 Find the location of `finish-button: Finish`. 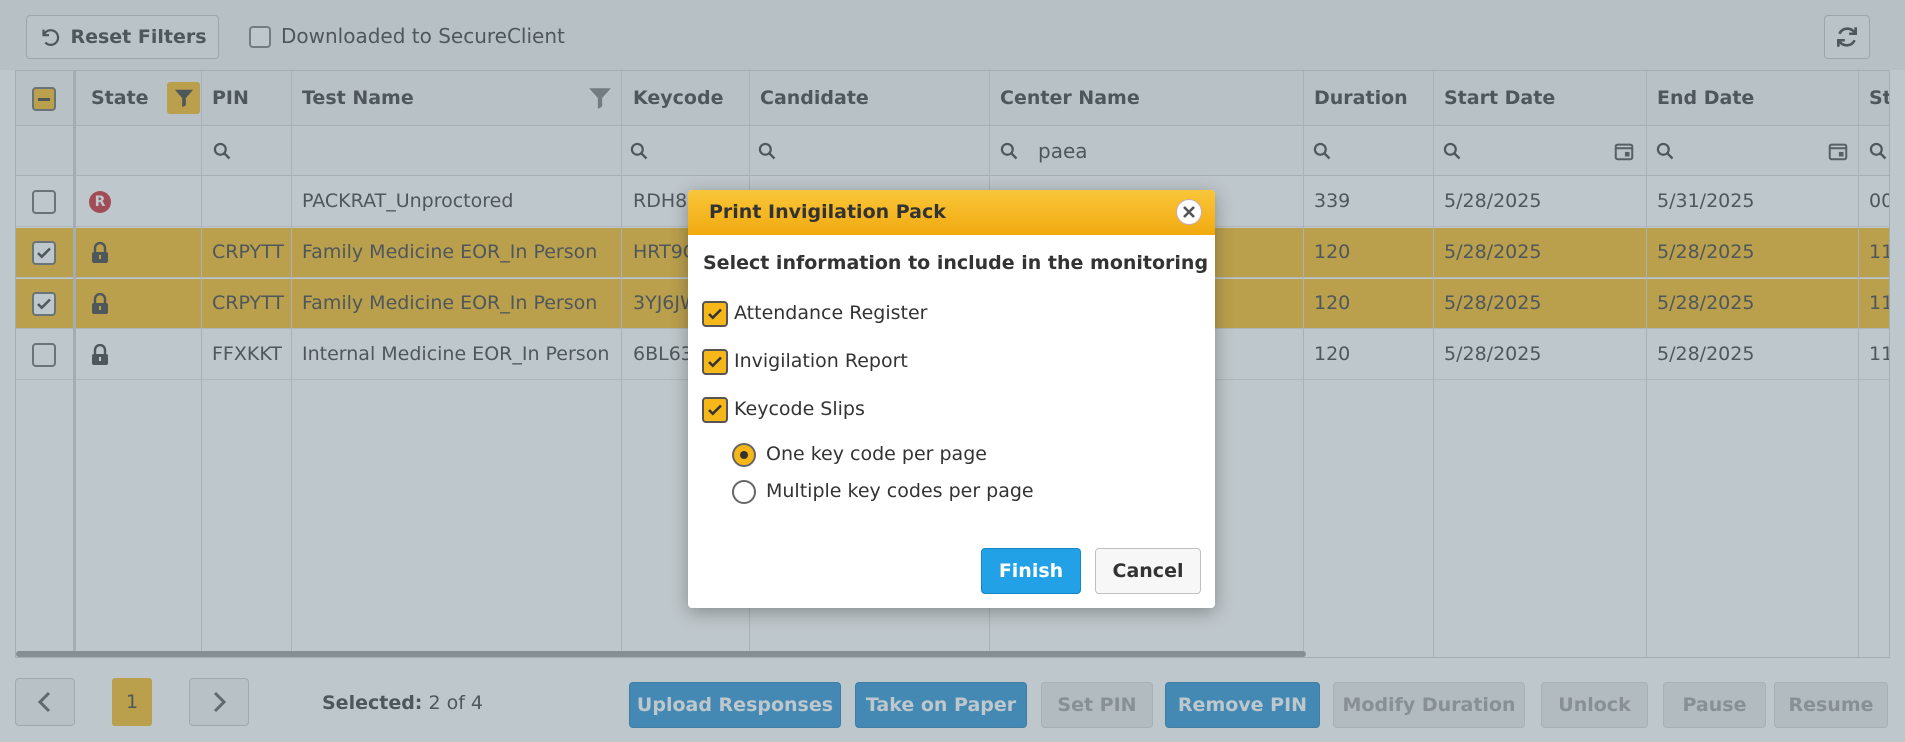

finish-button: Finish is located at coordinates (1031, 571).